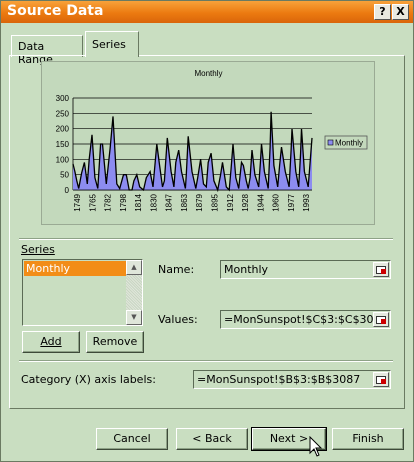  What do you see at coordinates (38, 249) in the screenshot?
I see `series-heading: Series` at bounding box center [38, 249].